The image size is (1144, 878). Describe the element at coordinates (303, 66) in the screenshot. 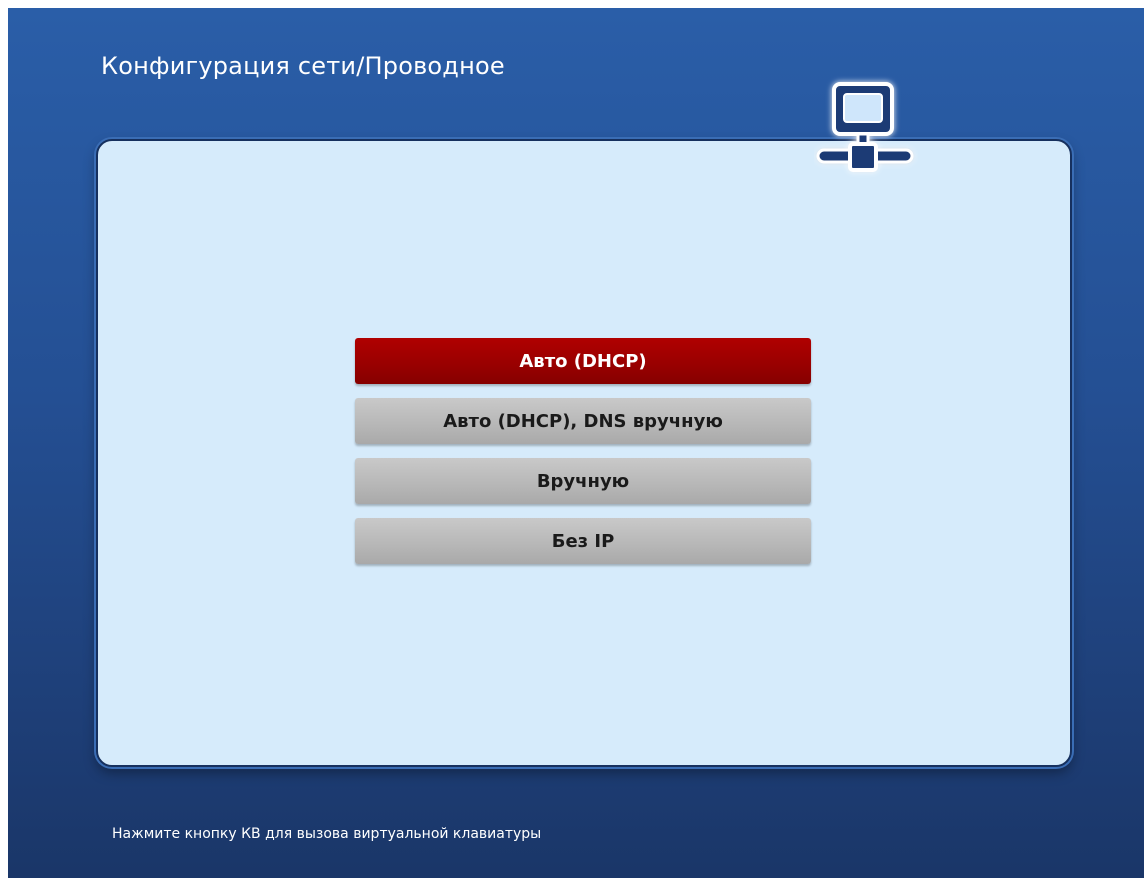

I see `page-title: Конфигурация сети/Проводное` at that location.